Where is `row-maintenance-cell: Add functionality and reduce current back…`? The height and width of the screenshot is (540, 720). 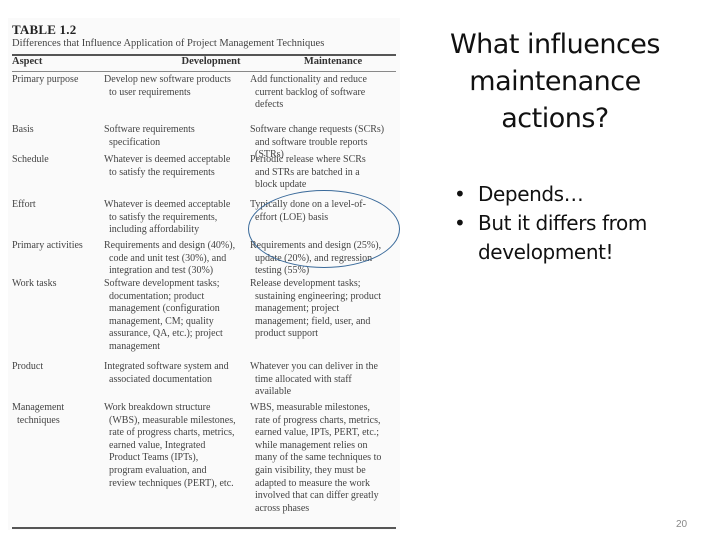 row-maintenance-cell: Add functionality and reduce current back… is located at coordinates (324, 93).